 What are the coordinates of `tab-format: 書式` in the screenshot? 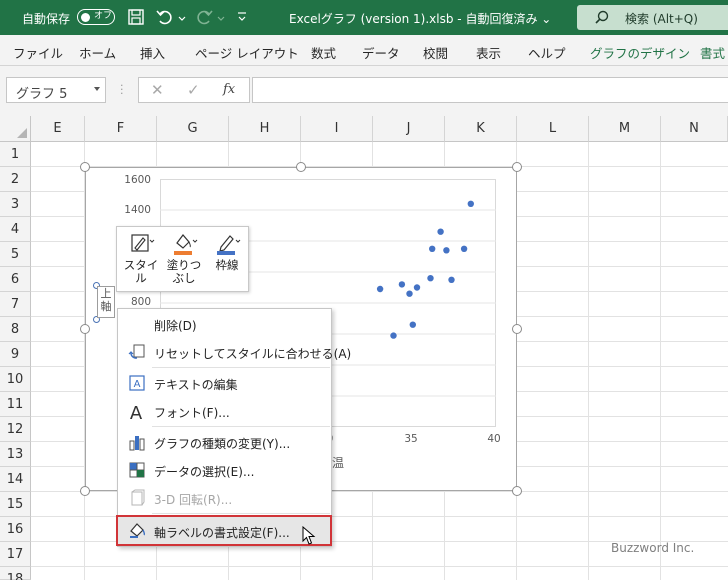 It's located at (712, 52).